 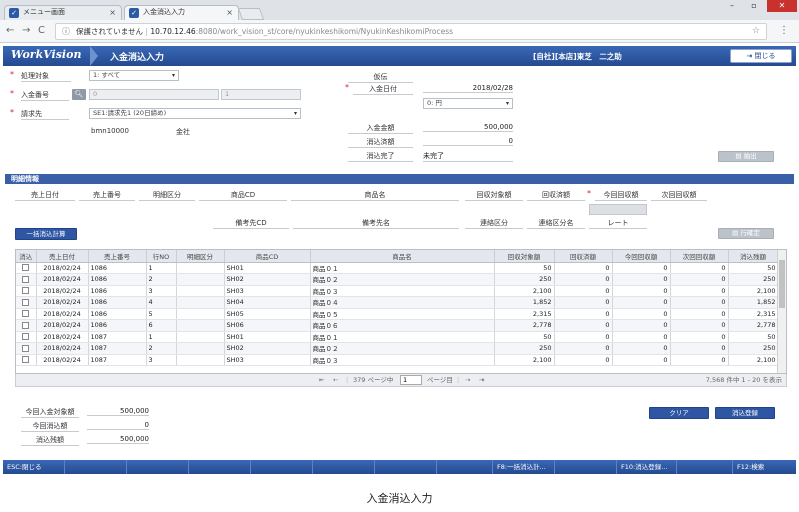 I want to click on tab-menu-screen: ✓ メニュー画面 ×, so click(x=63, y=12).